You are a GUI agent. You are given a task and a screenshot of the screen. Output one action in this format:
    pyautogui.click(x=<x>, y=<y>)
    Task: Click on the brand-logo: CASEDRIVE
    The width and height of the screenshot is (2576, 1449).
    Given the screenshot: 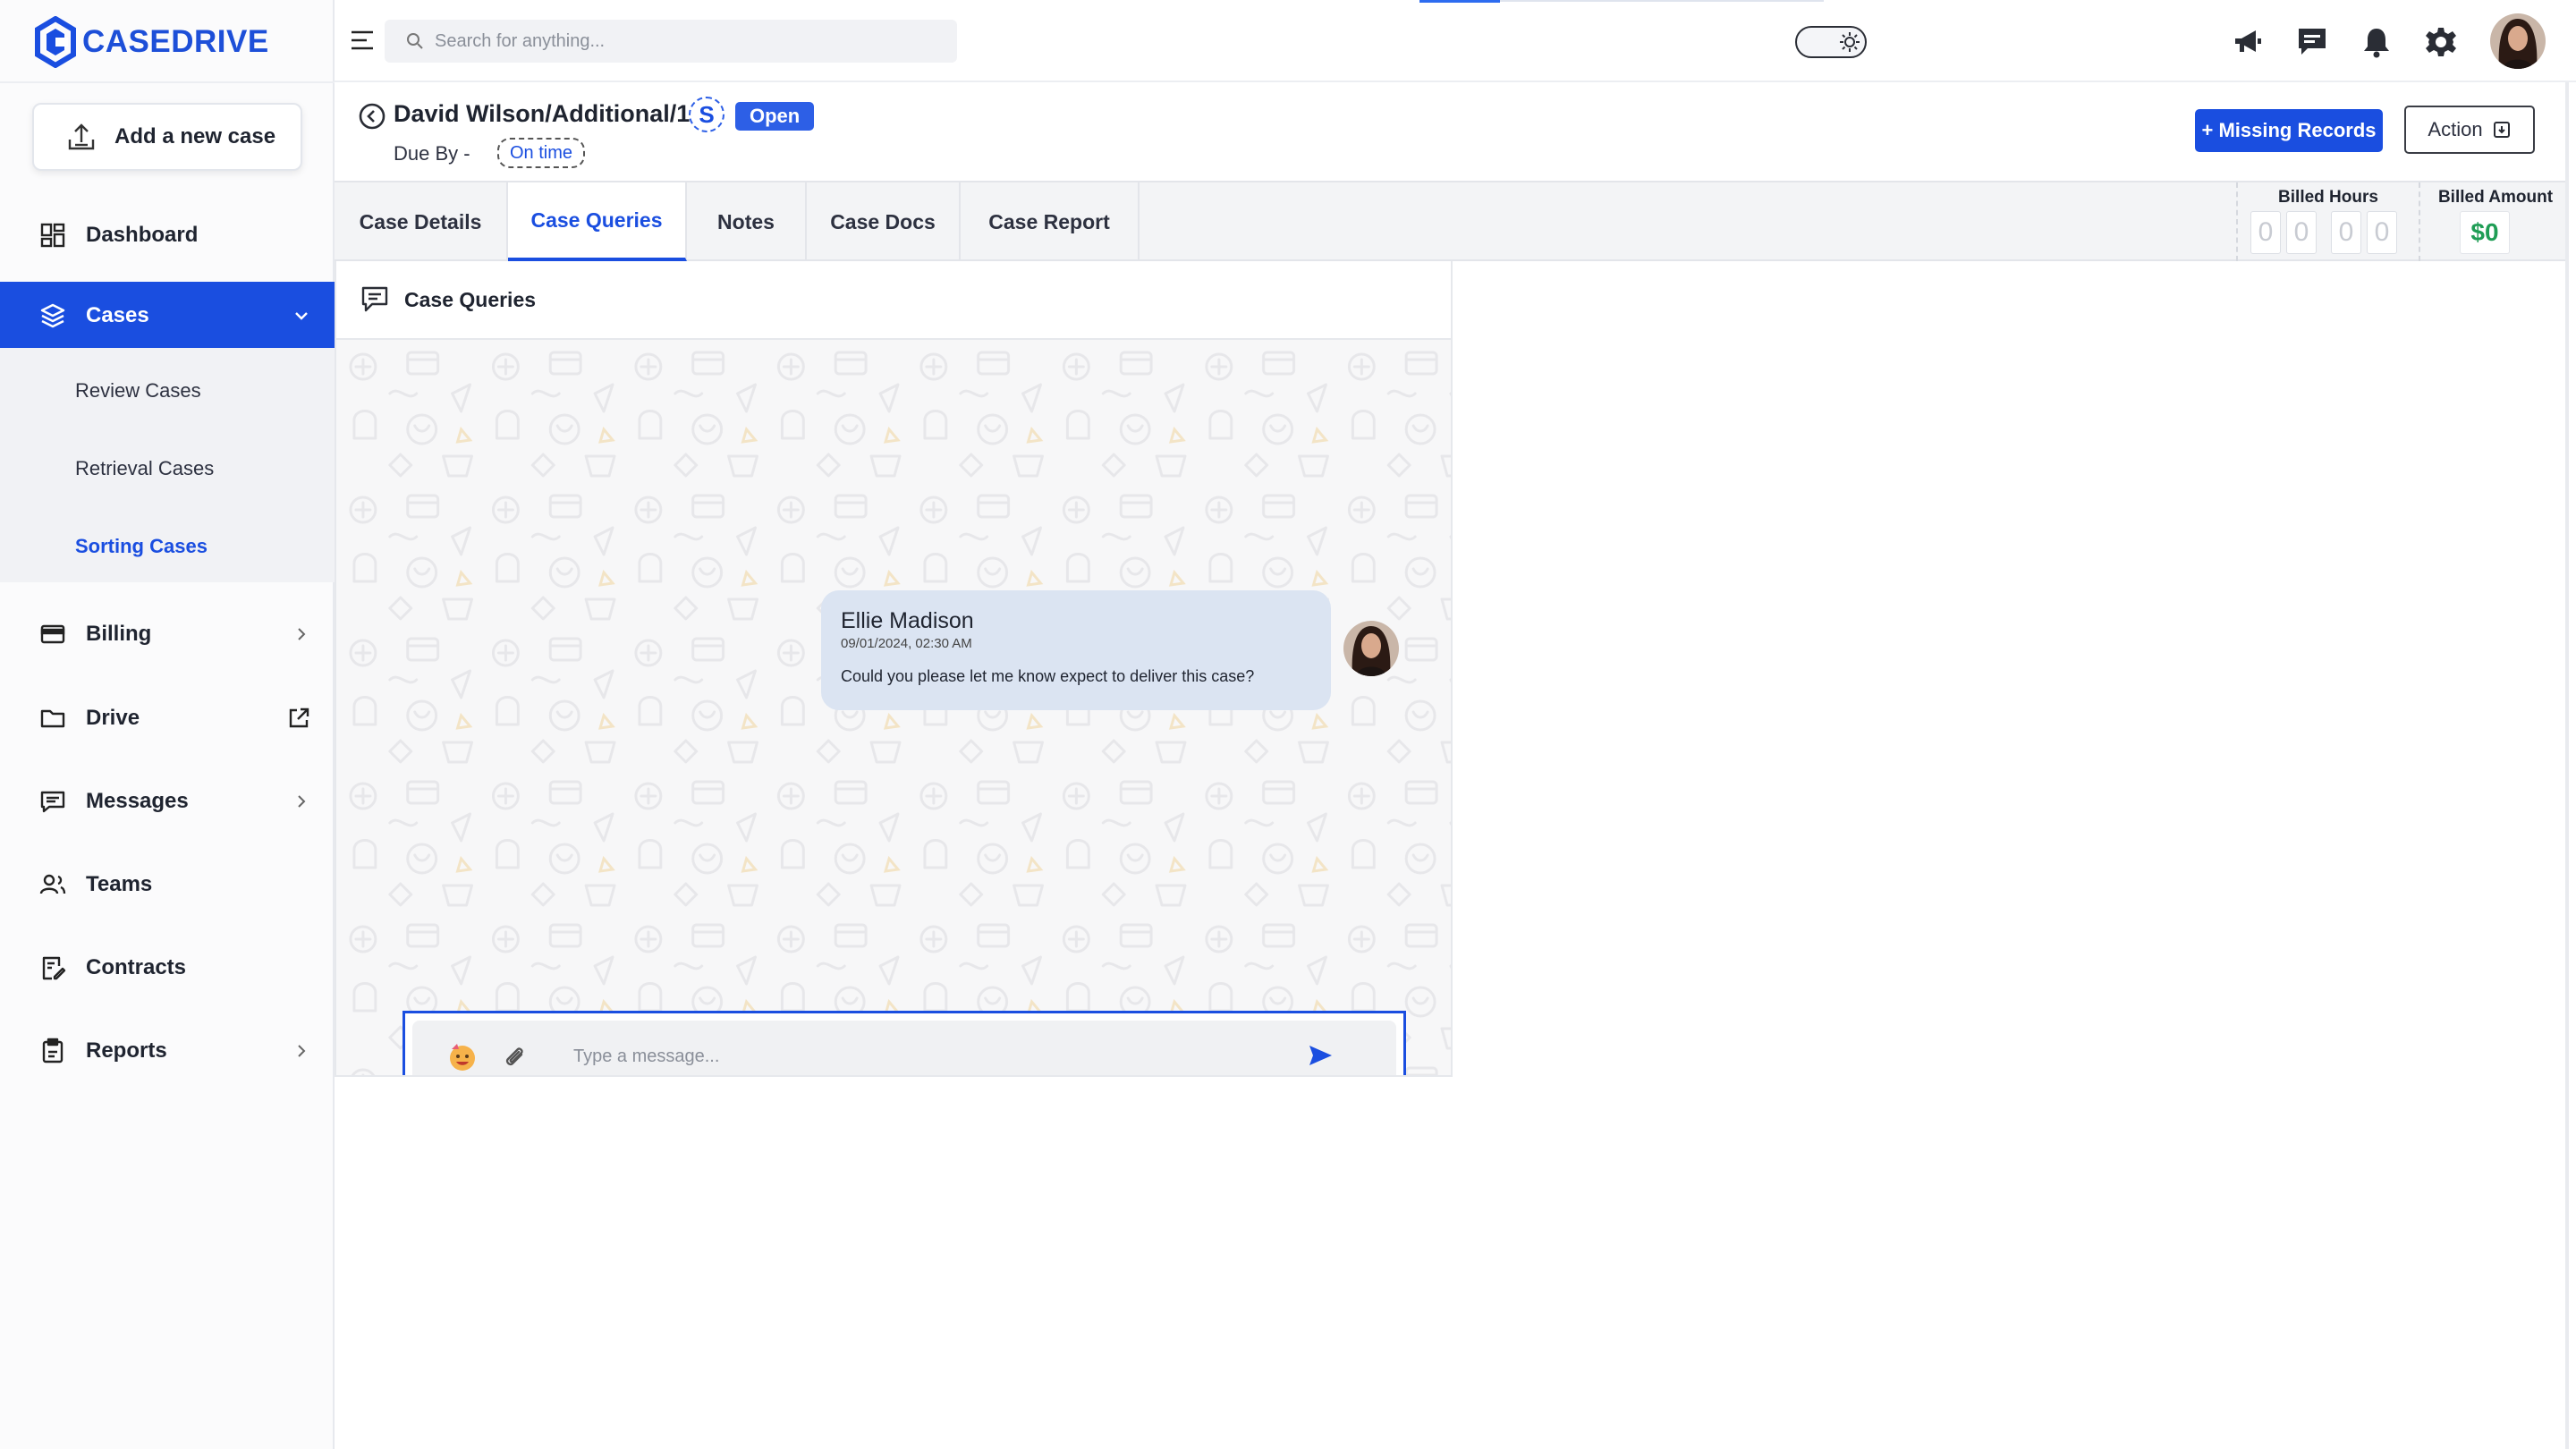 What is the action you would take?
    pyautogui.click(x=151, y=42)
    